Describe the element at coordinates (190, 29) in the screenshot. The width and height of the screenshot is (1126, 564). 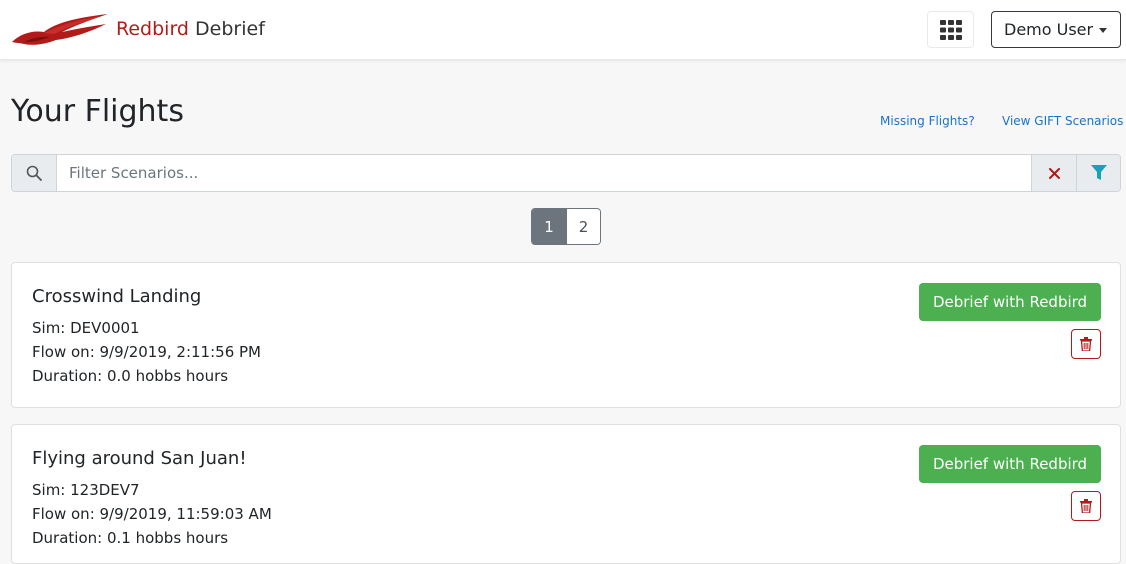
I see `app-brand: Redbird Debrief` at that location.